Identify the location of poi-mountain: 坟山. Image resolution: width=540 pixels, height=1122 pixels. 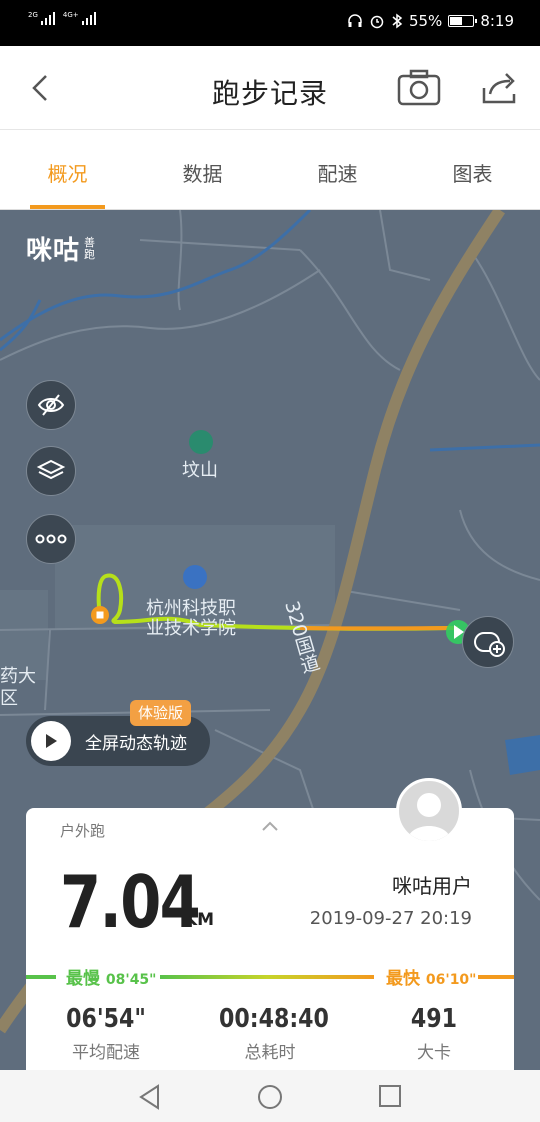
(200, 470).